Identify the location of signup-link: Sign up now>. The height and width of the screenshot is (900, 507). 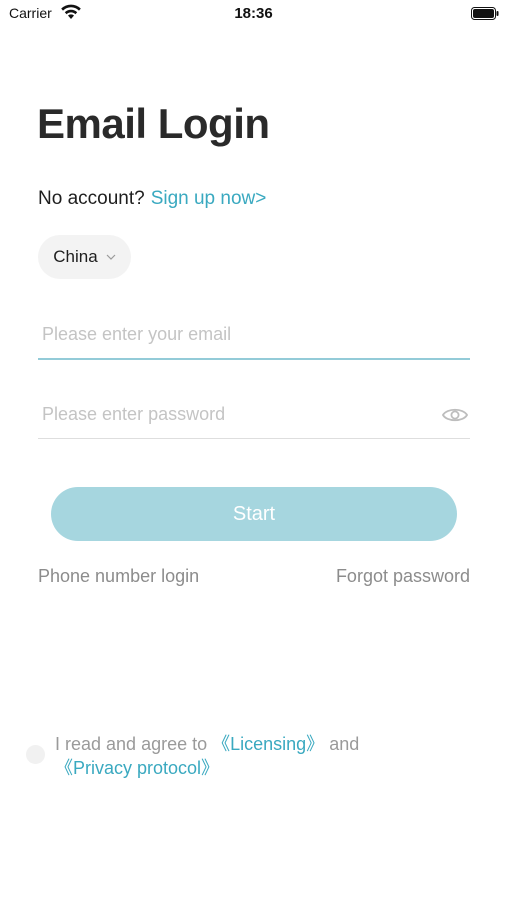
(209, 198).